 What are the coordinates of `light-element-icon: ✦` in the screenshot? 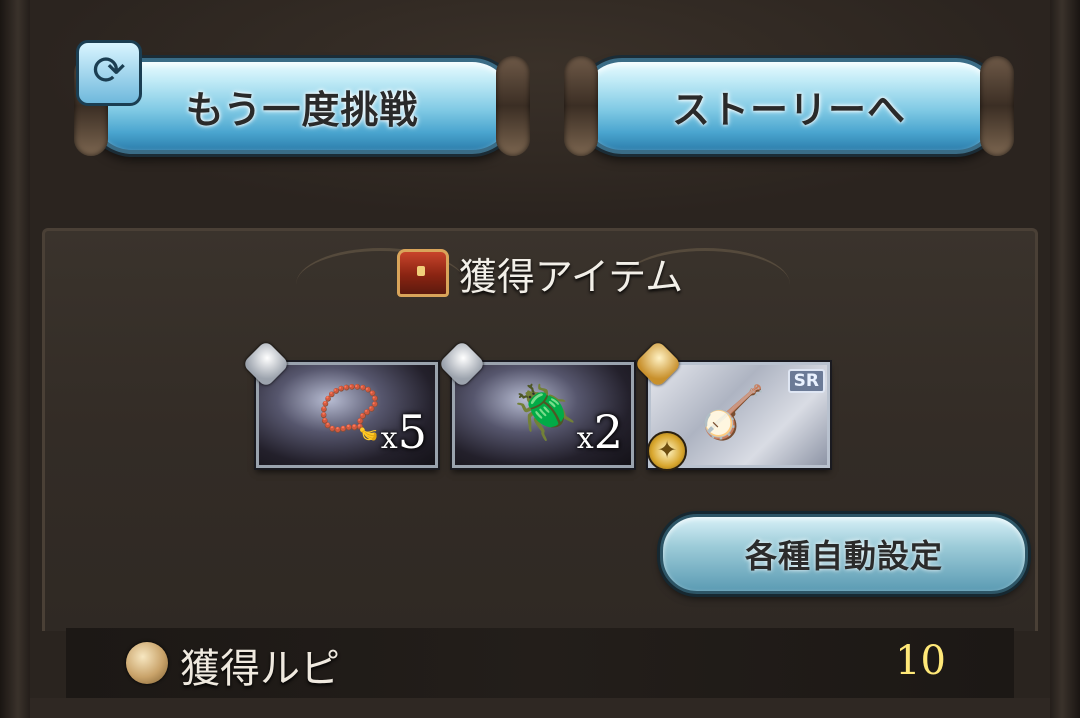 It's located at (667, 451).